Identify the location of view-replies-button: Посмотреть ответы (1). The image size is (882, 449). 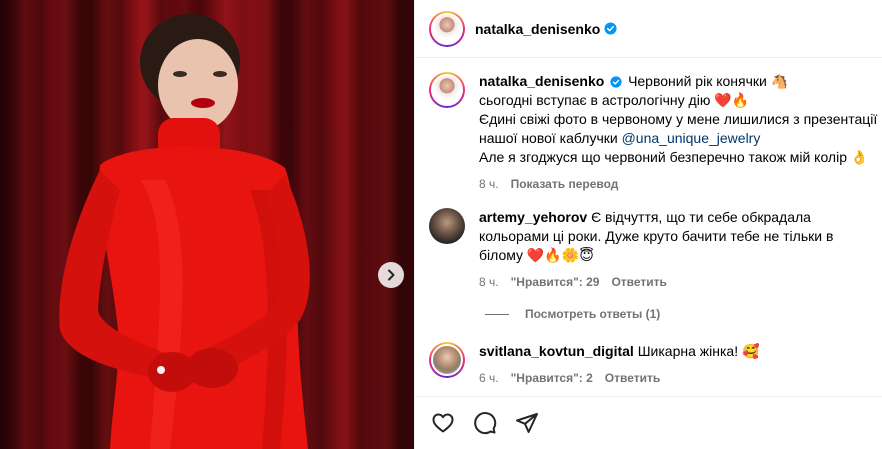
(572, 314).